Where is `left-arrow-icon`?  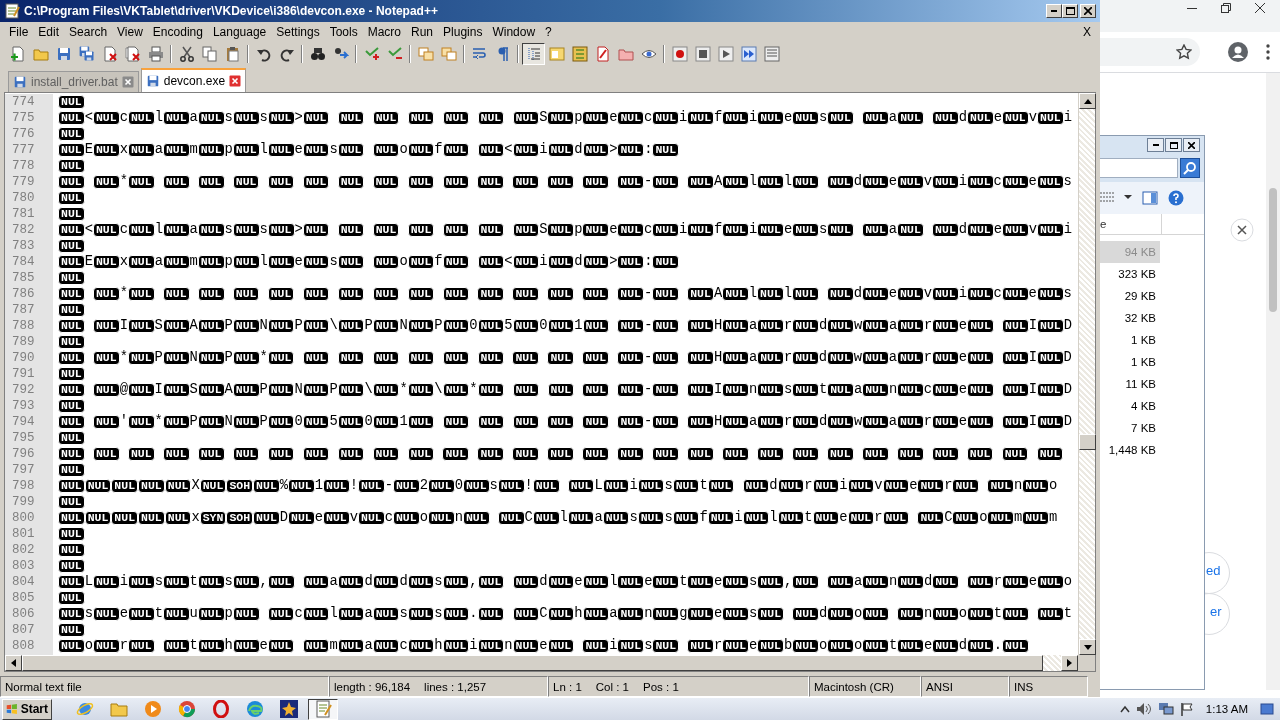 left-arrow-icon is located at coordinates (13, 663).